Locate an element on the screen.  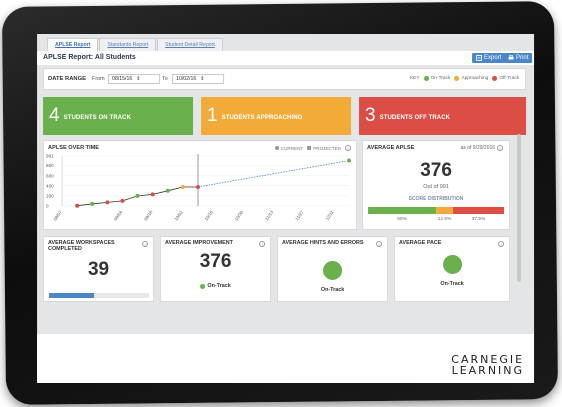
avg-aplse-out-of: Out of 991 is located at coordinates (436, 186).